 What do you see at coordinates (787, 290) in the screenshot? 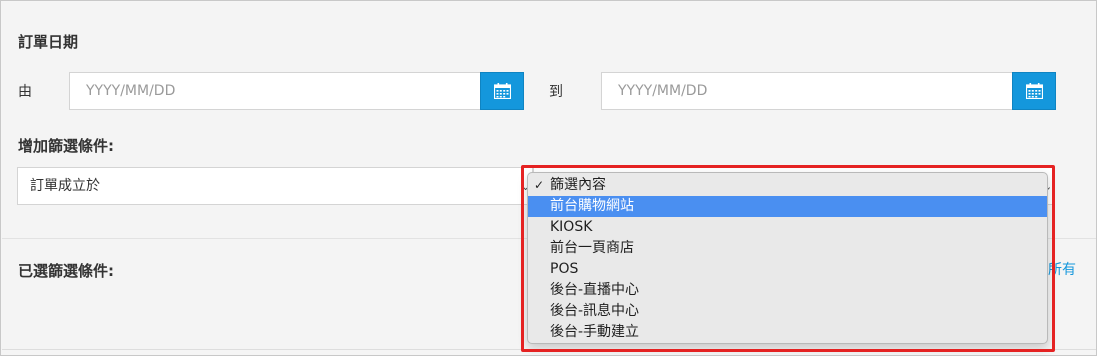
I see `dropdown-option: 後台-直播中心` at bounding box center [787, 290].